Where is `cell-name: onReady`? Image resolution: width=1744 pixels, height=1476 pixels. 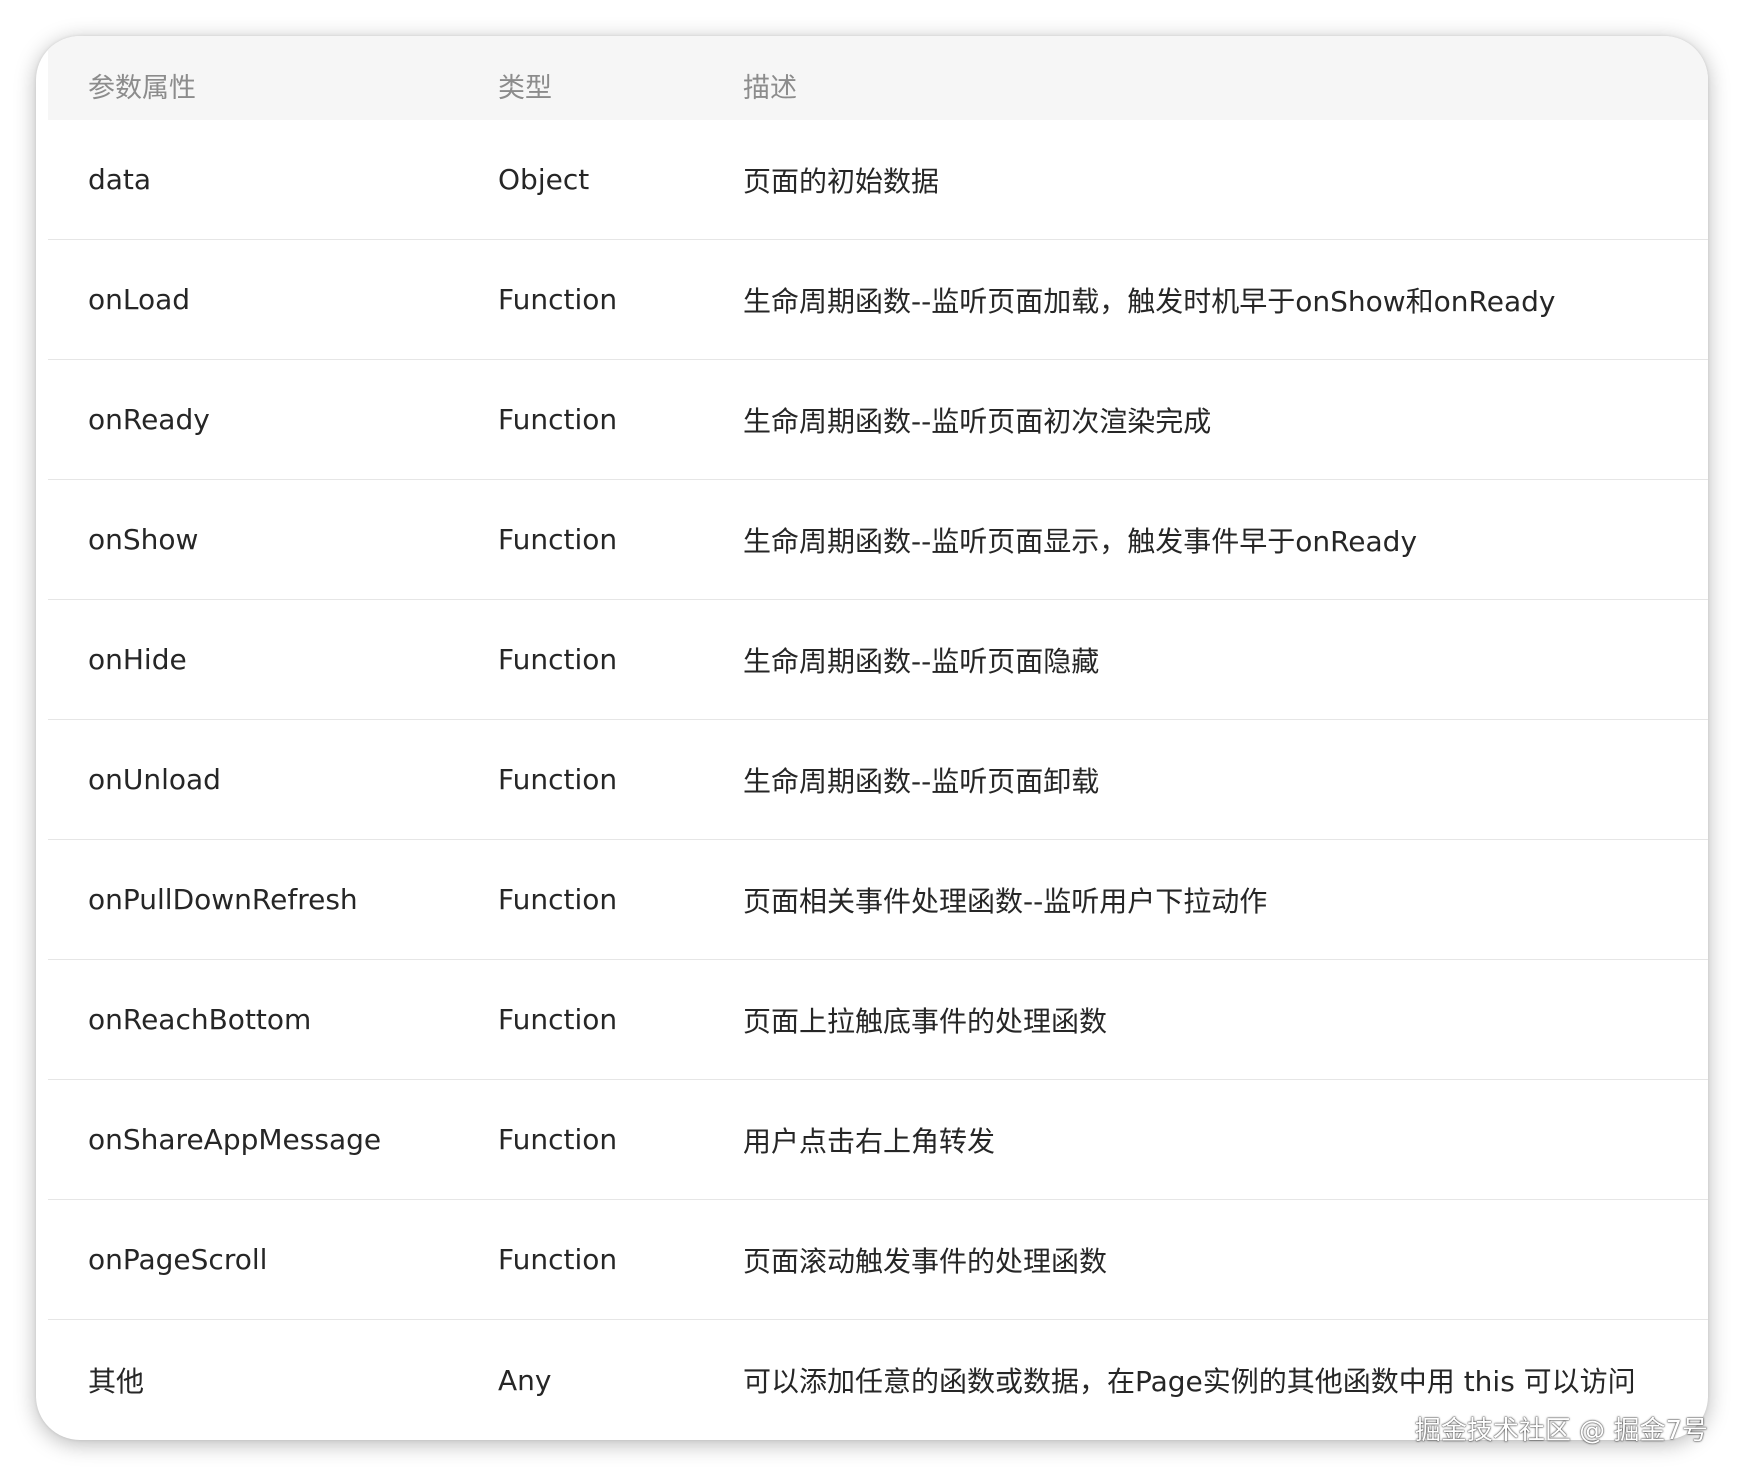 cell-name: onReady is located at coordinates (149, 419).